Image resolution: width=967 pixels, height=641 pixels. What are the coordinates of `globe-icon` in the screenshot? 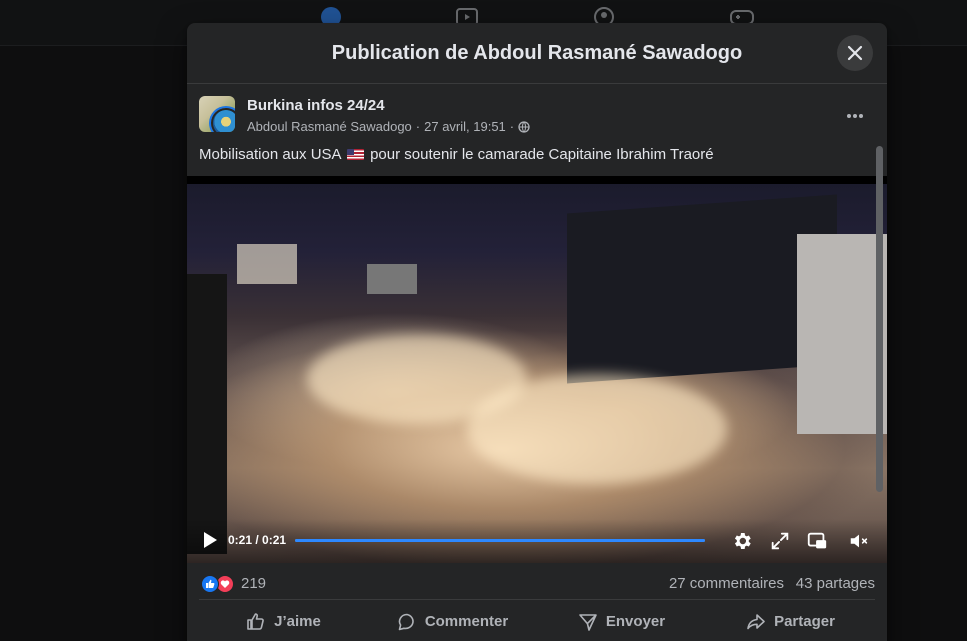 It's located at (524, 126).